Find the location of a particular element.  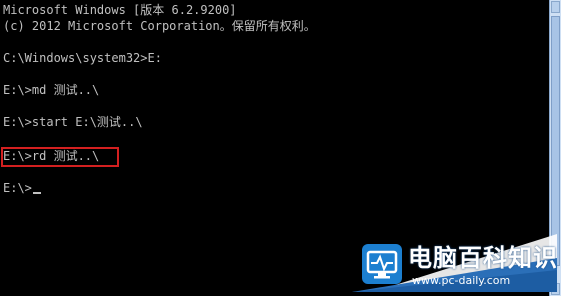

rd-command-highlight is located at coordinates (60, 157).